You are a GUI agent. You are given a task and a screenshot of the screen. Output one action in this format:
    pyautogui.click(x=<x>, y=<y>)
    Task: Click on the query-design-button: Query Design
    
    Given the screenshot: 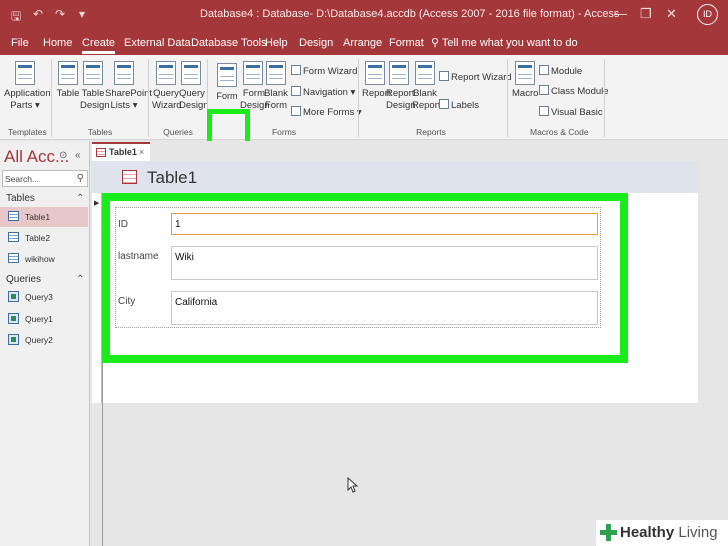 What is the action you would take?
    pyautogui.click(x=194, y=86)
    